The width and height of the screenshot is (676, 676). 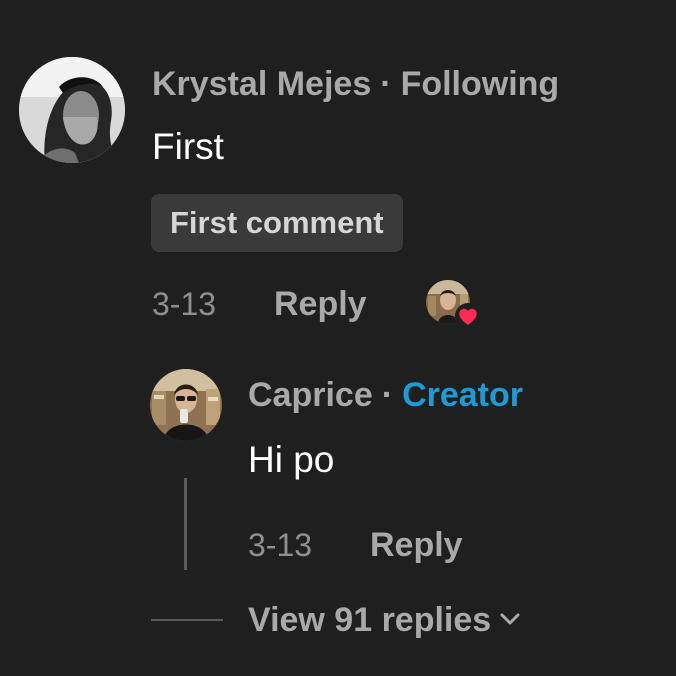 I want to click on view-replies-button: View 91 replies, so click(x=385, y=620).